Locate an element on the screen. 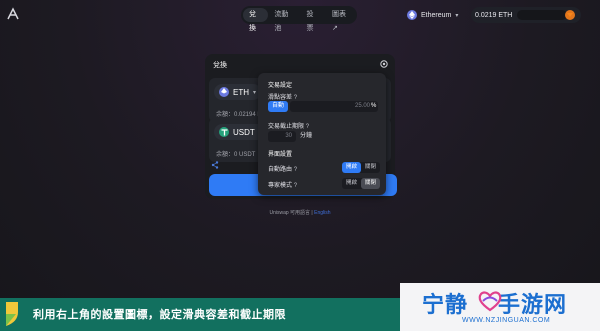 This screenshot has height=331, width=600. auto-route-label: 自動路由 ? is located at coordinates (282, 168).